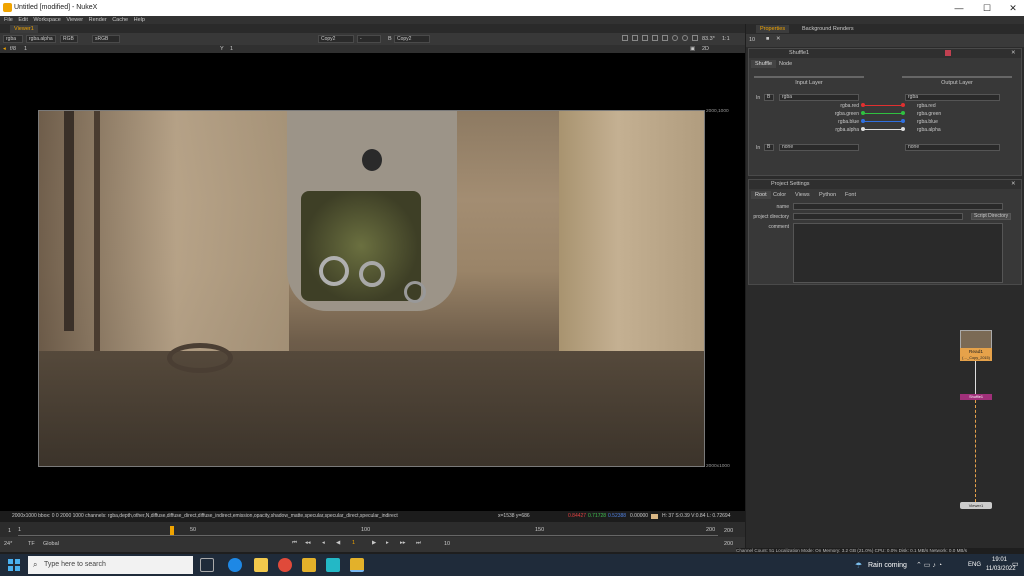 Image resolution: width=1024 pixels, height=576 pixels. Describe the element at coordinates (903, 105) in the screenshot. I see `out-dot-red` at that location.